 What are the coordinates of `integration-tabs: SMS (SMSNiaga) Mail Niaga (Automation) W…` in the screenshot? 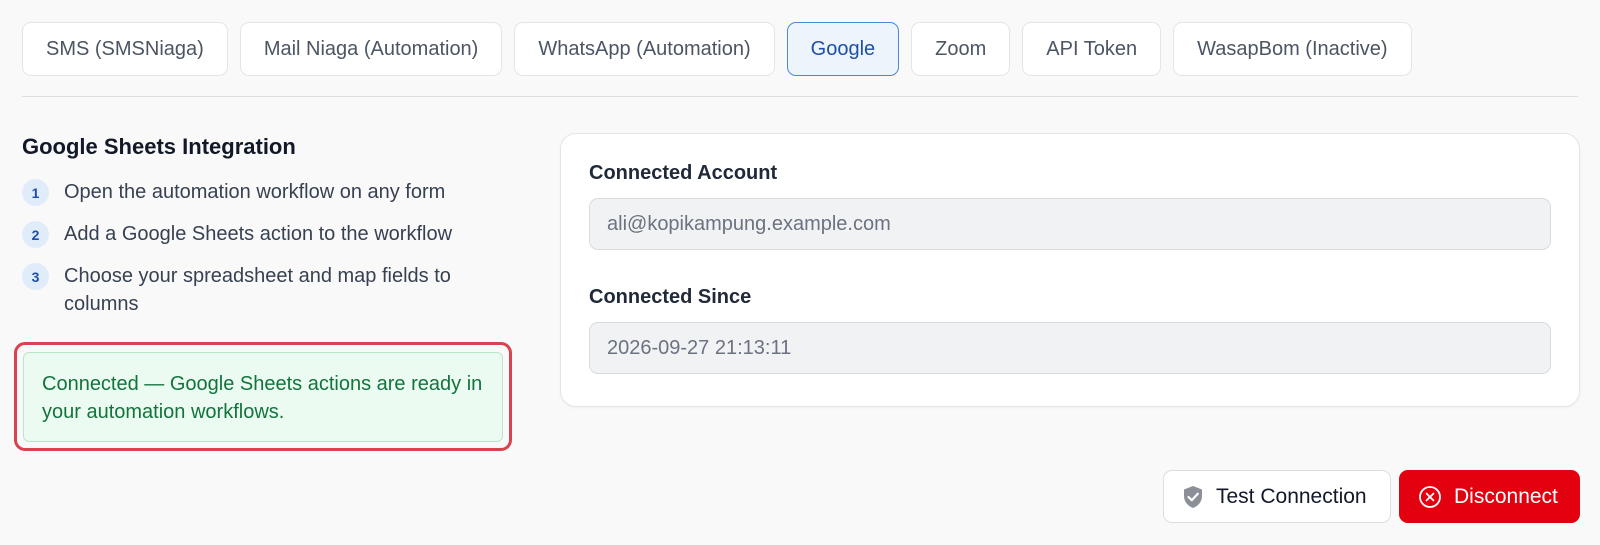 It's located at (717, 49).